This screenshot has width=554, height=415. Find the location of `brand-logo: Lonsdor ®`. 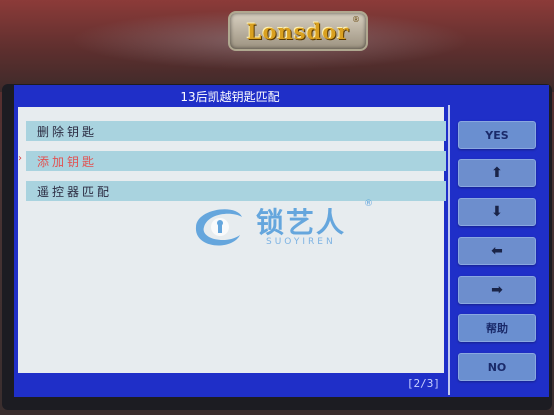

brand-logo: Lonsdor ® is located at coordinates (298, 31).